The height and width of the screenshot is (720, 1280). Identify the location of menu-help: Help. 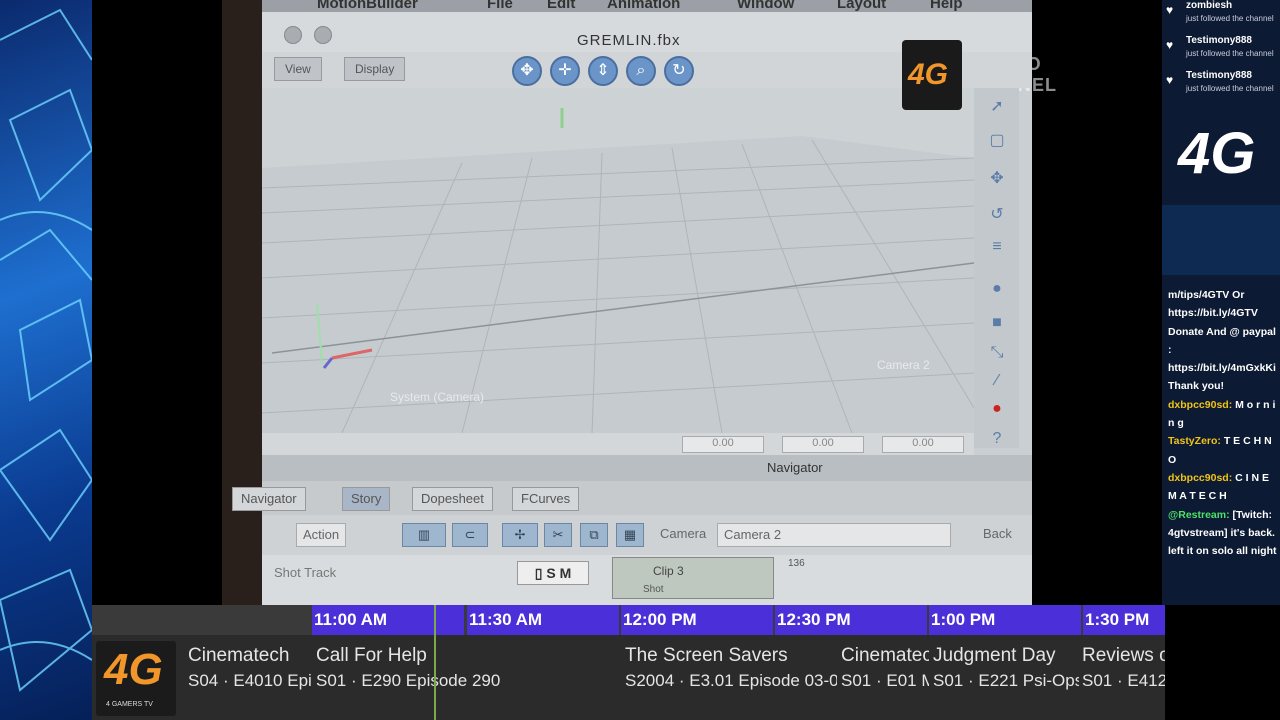
(946, 6).